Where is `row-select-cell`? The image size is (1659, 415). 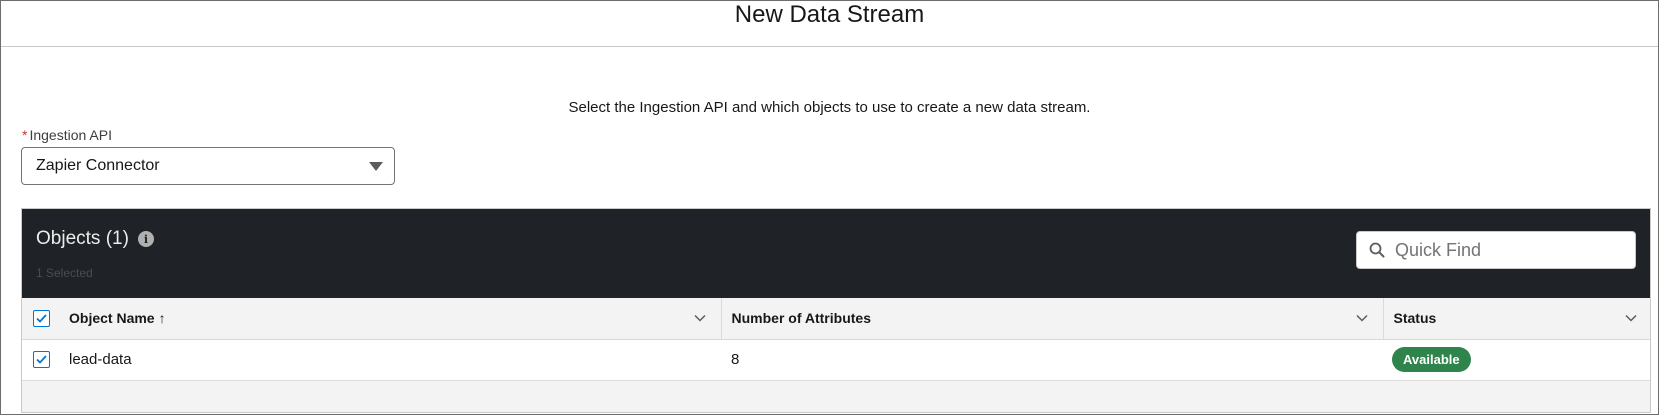
row-select-cell is located at coordinates (41, 360).